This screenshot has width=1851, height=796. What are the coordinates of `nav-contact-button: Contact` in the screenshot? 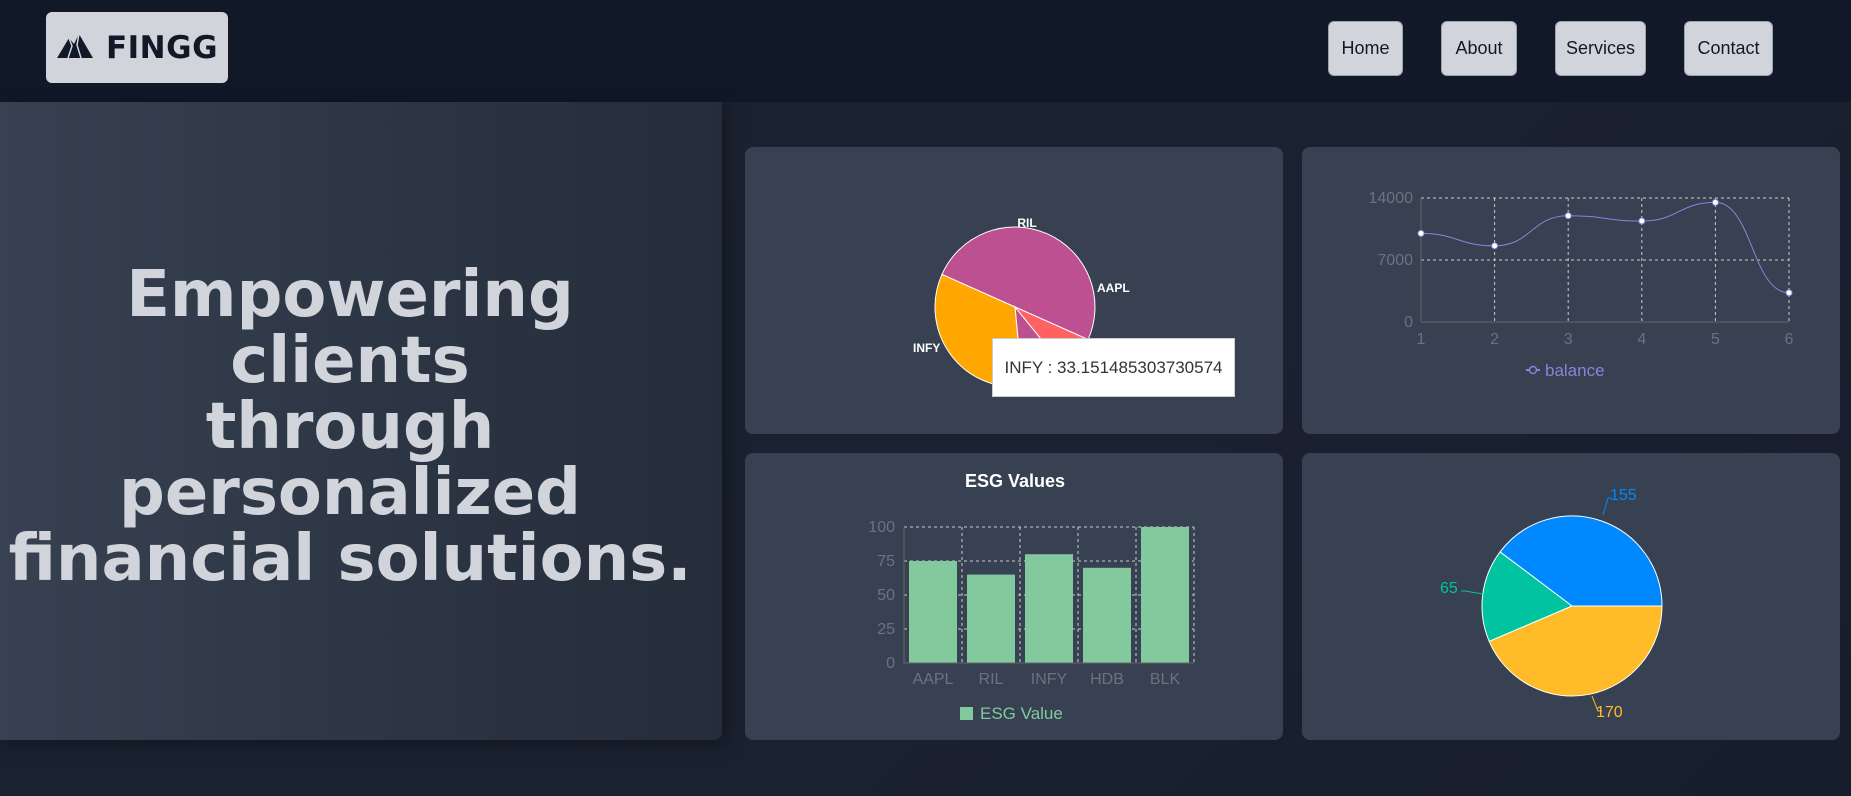 It's located at (1728, 48).